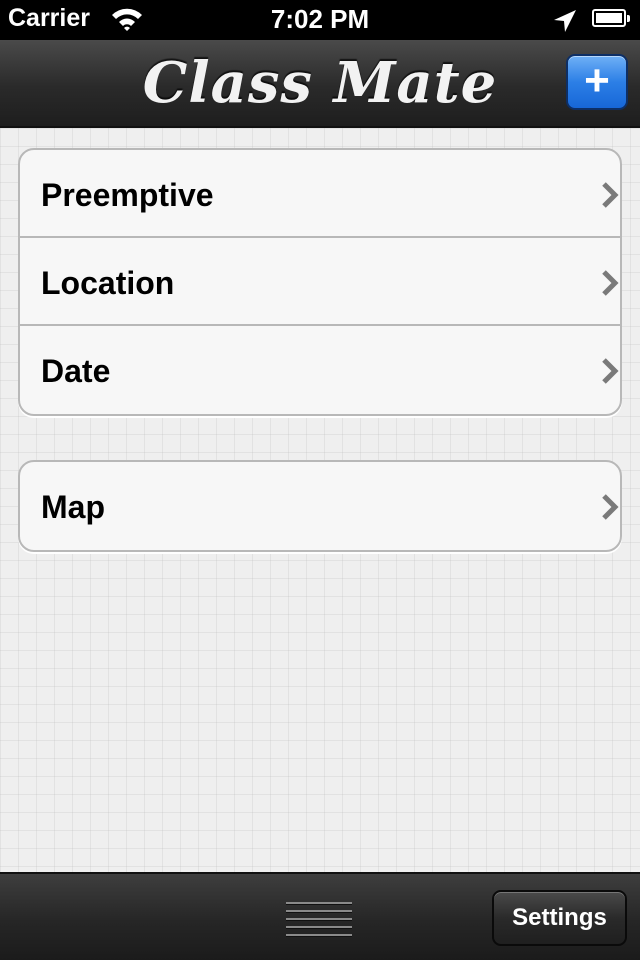  I want to click on row-map: Map, so click(320, 506).